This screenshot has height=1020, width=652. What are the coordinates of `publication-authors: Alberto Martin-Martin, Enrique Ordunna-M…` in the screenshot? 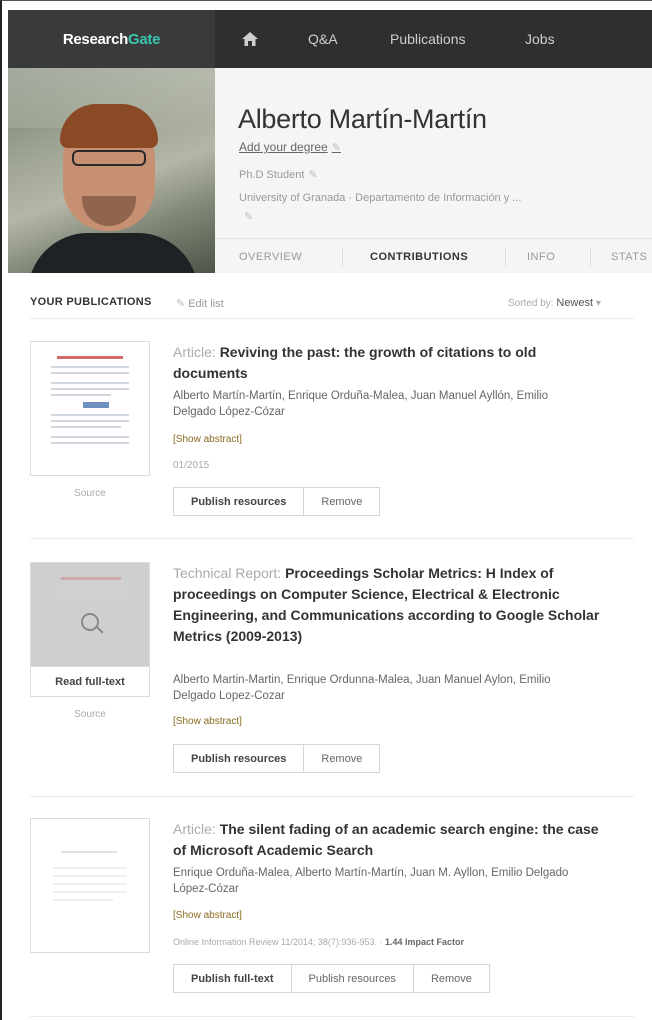 It's located at (373, 688).